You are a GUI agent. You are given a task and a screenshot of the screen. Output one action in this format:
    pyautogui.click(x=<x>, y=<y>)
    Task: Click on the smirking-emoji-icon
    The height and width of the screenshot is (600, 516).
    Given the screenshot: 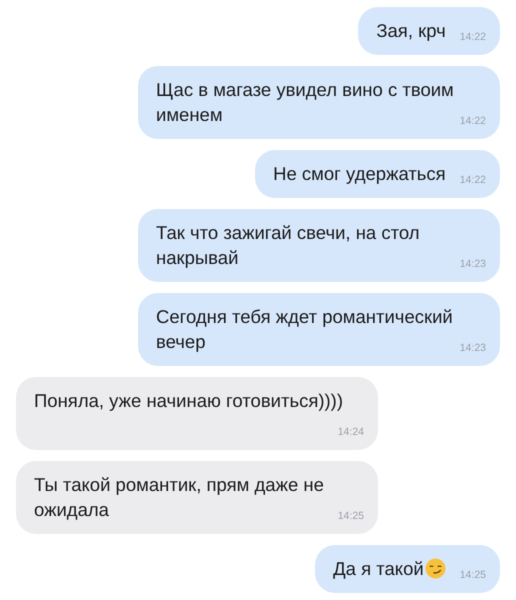 What is the action you would take?
    pyautogui.click(x=435, y=568)
    